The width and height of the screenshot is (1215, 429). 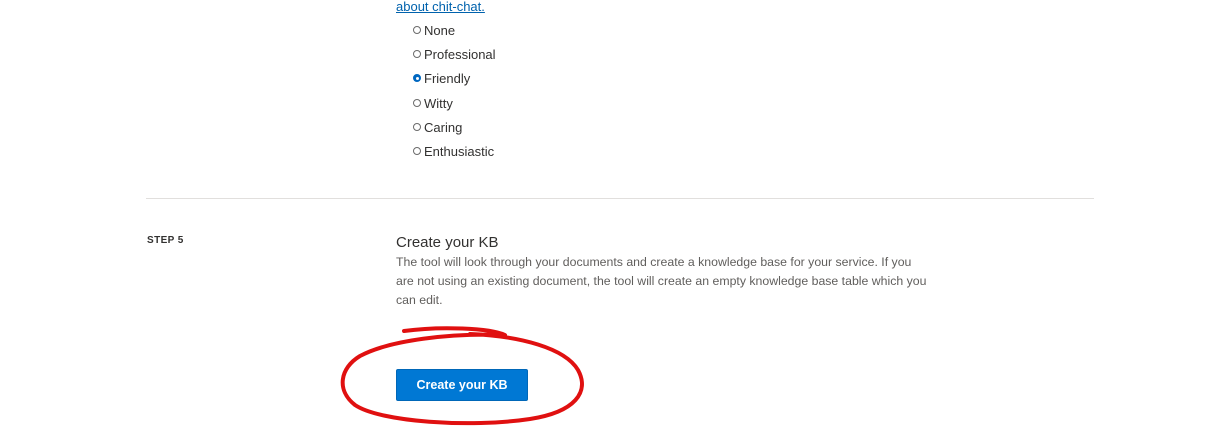 I want to click on radio-option-professional: Professional, so click(x=454, y=55).